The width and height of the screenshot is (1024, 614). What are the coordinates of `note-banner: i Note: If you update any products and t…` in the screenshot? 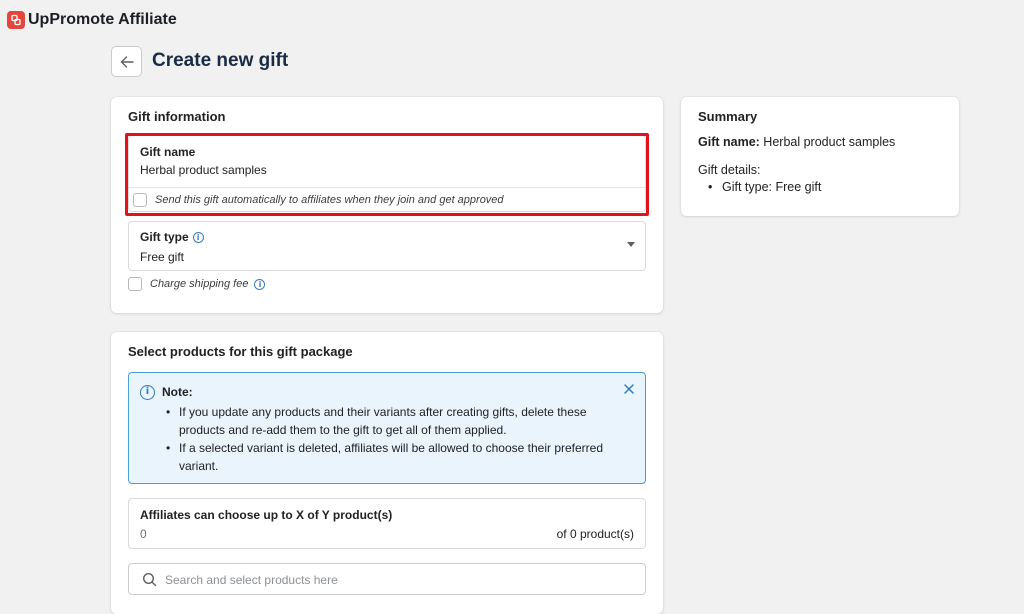 It's located at (387, 428).